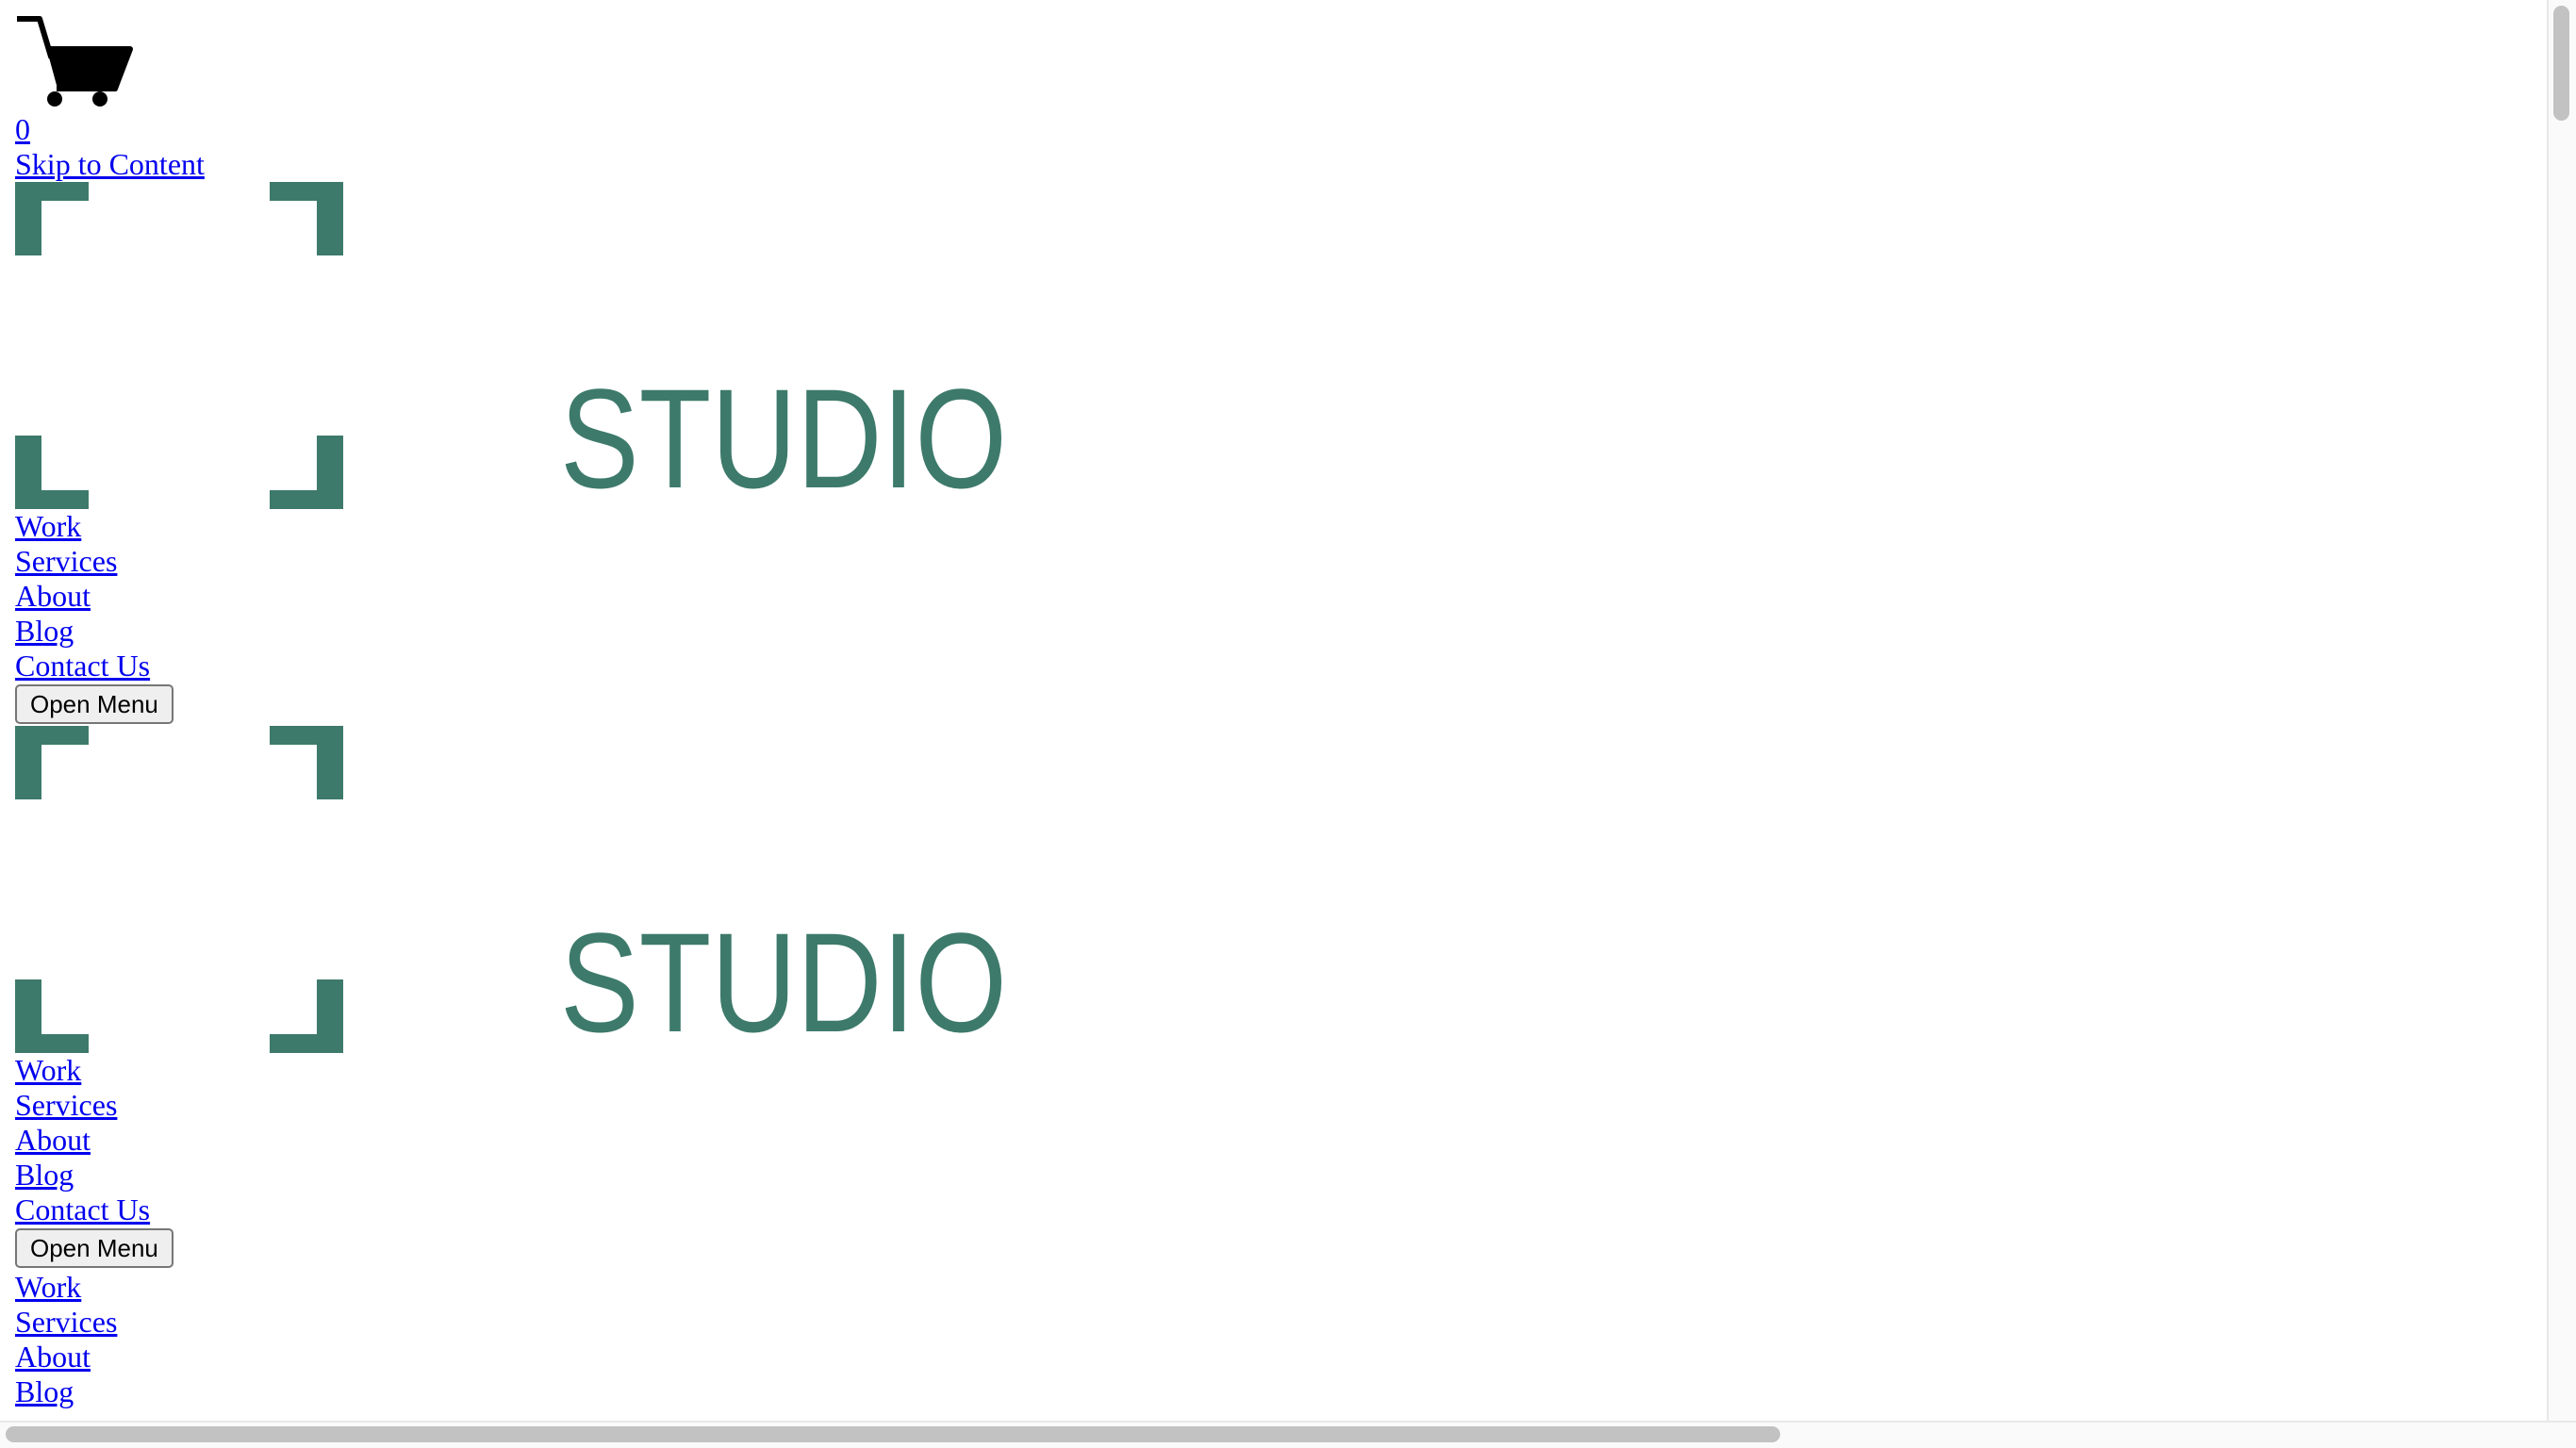 Image resolution: width=2576 pixels, height=1448 pixels. What do you see at coordinates (511, 1391) in the screenshot?
I see `mobile-nav-link-blog: Blog` at bounding box center [511, 1391].